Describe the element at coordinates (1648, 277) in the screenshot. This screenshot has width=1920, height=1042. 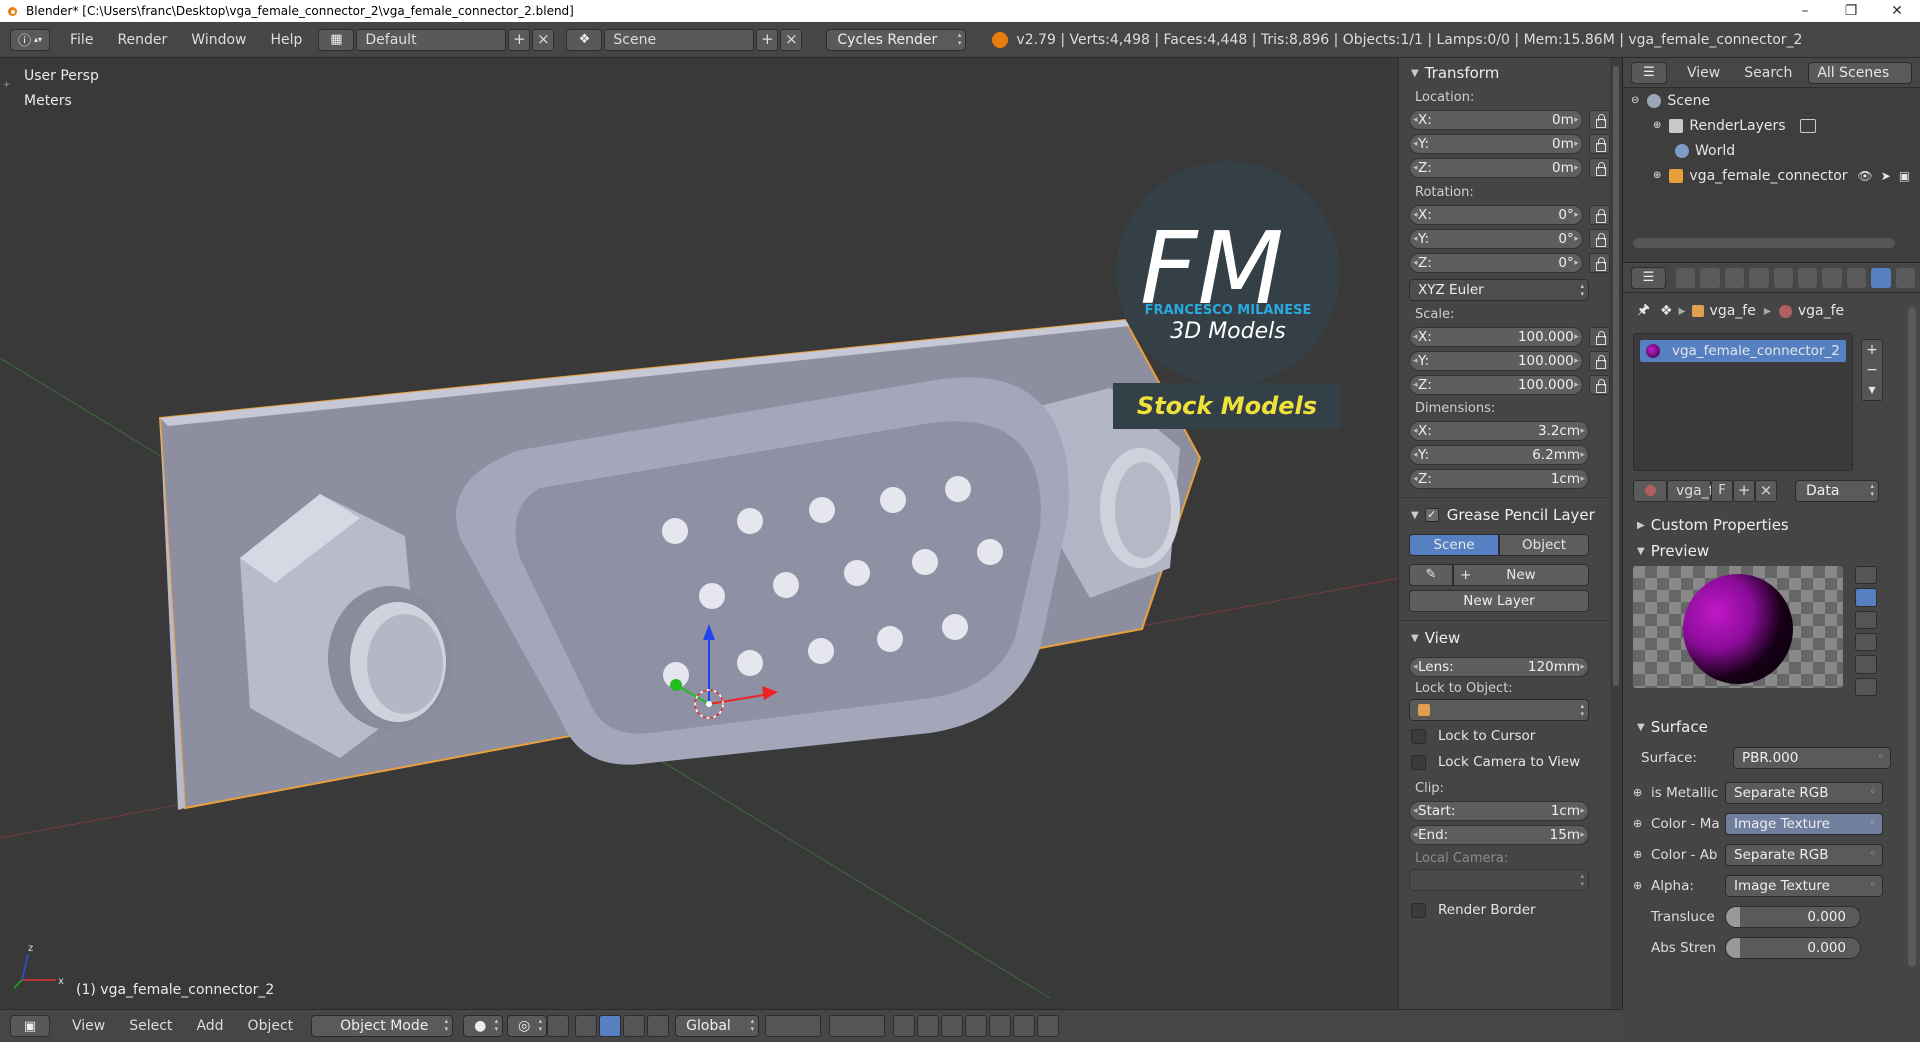
I see `properties-editor-type-button: ☰` at that location.